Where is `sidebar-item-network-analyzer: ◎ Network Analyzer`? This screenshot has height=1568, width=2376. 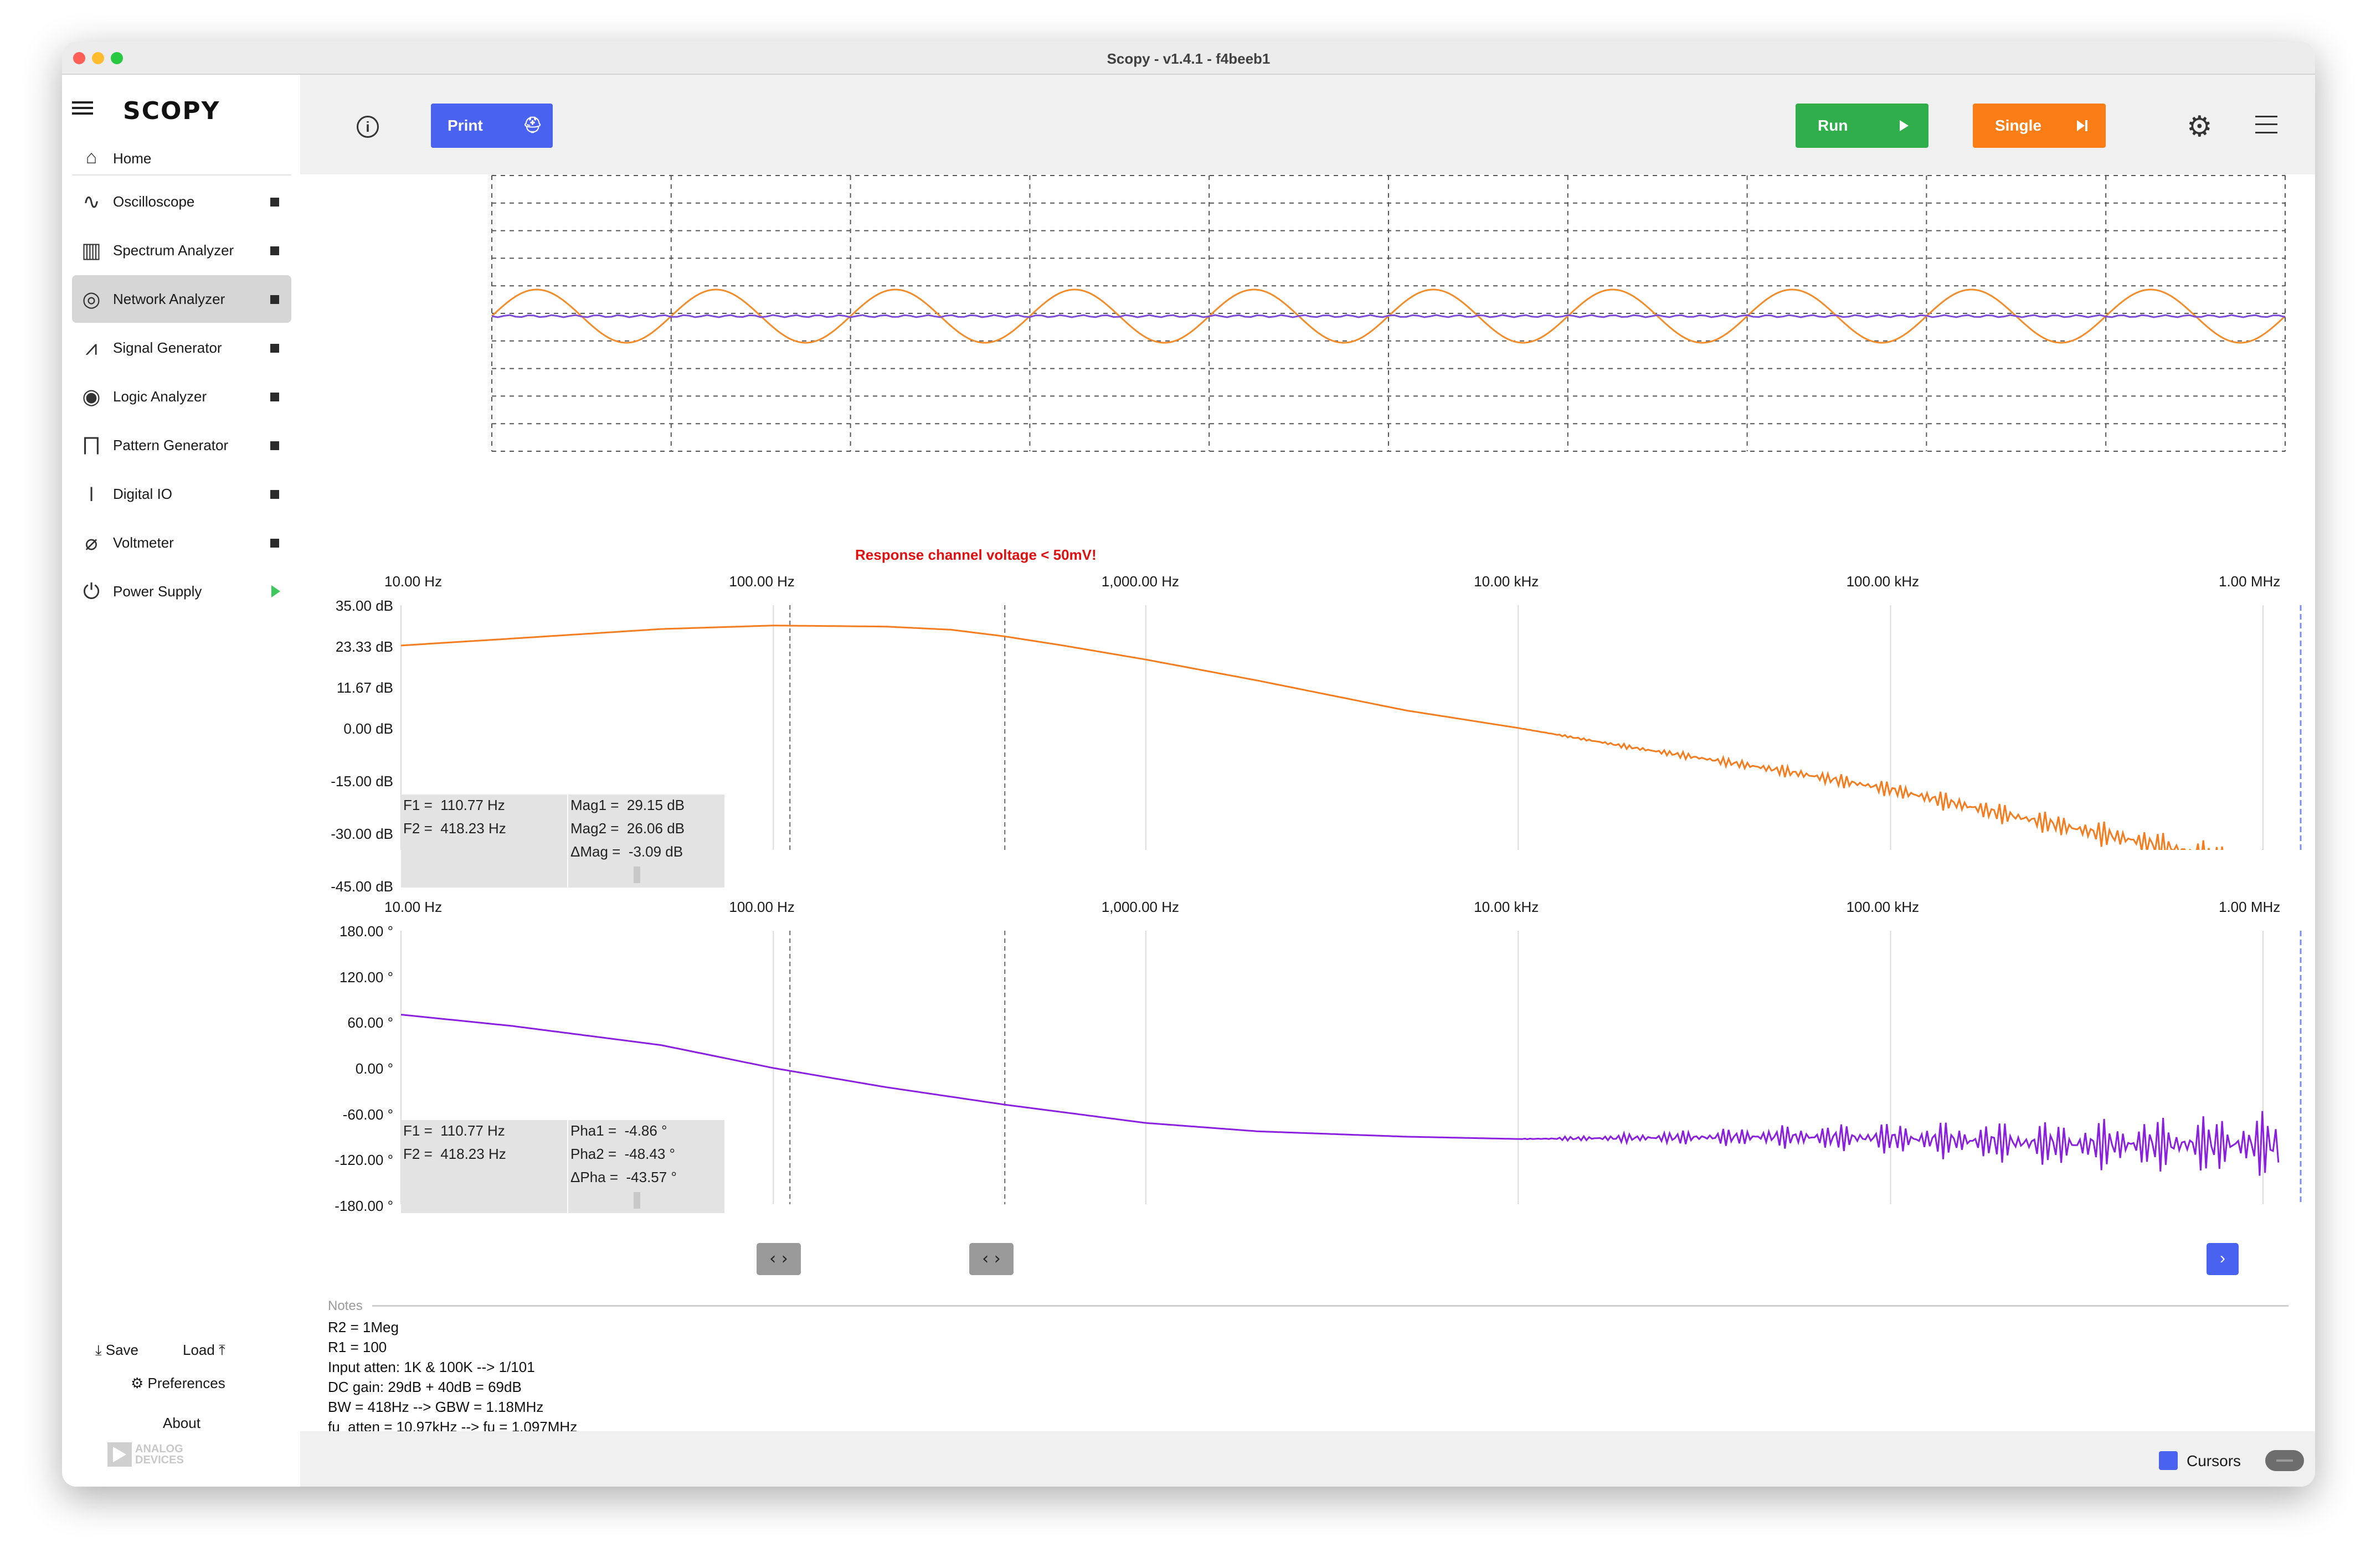
sidebar-item-network-analyzer: ◎ Network Analyzer is located at coordinates (181, 299).